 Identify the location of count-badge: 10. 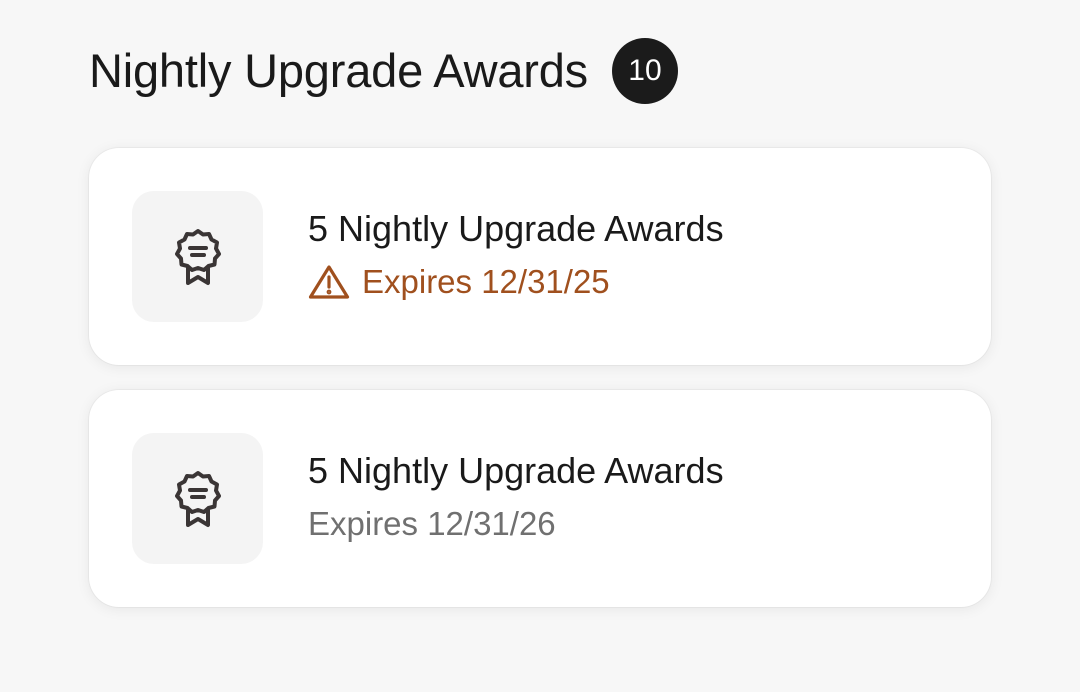
(644, 71).